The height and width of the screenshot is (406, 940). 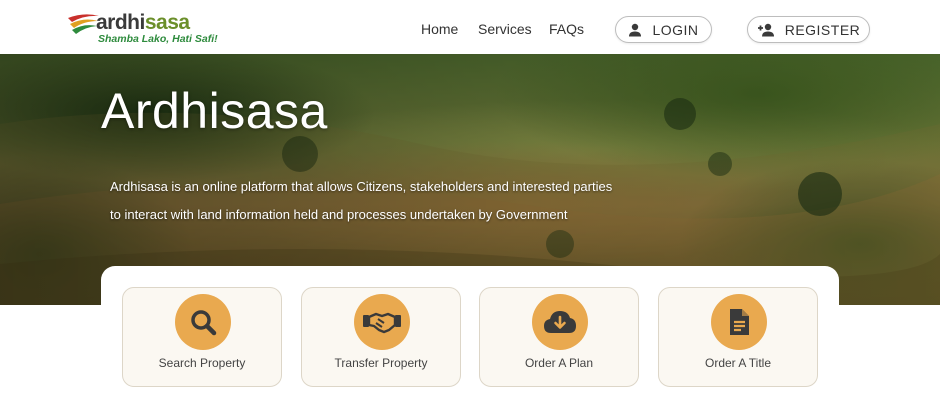 What do you see at coordinates (765, 29) in the screenshot?
I see `user-plus-icon` at bounding box center [765, 29].